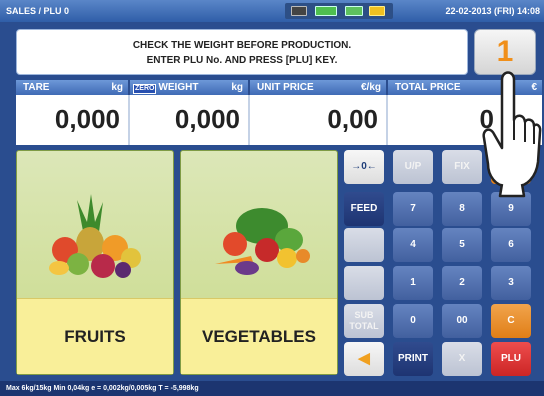 The width and height of the screenshot is (544, 396). I want to click on zero-badge: ZERO, so click(145, 89).